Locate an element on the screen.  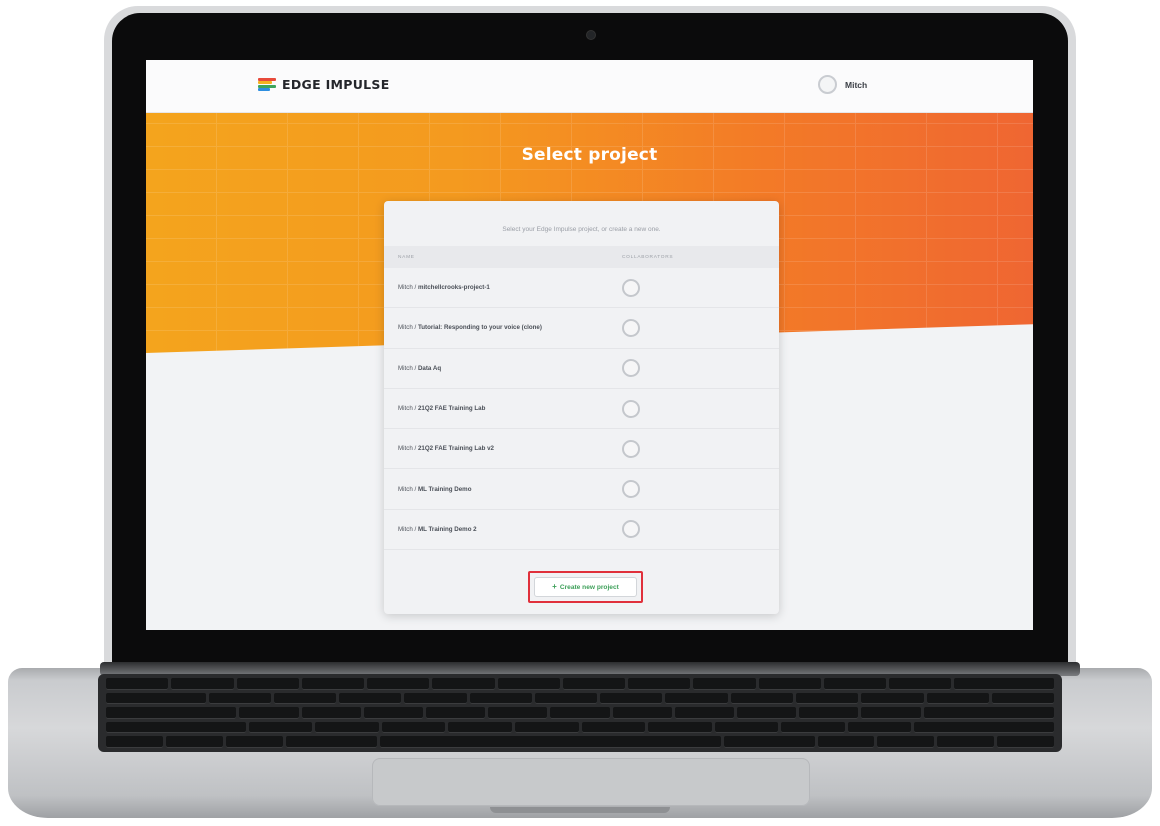
project-name: Mitch / ML Training Demo is located at coordinates (435, 489).